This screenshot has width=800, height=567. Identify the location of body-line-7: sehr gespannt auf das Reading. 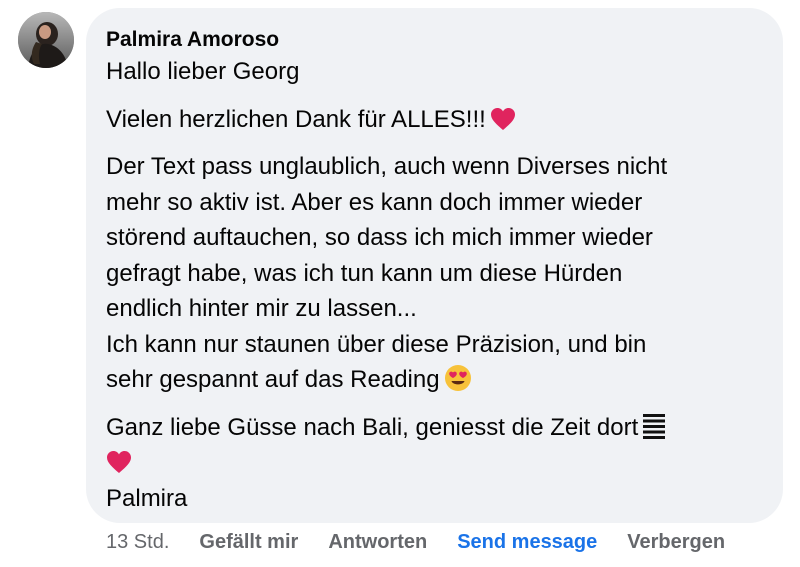
(434, 380).